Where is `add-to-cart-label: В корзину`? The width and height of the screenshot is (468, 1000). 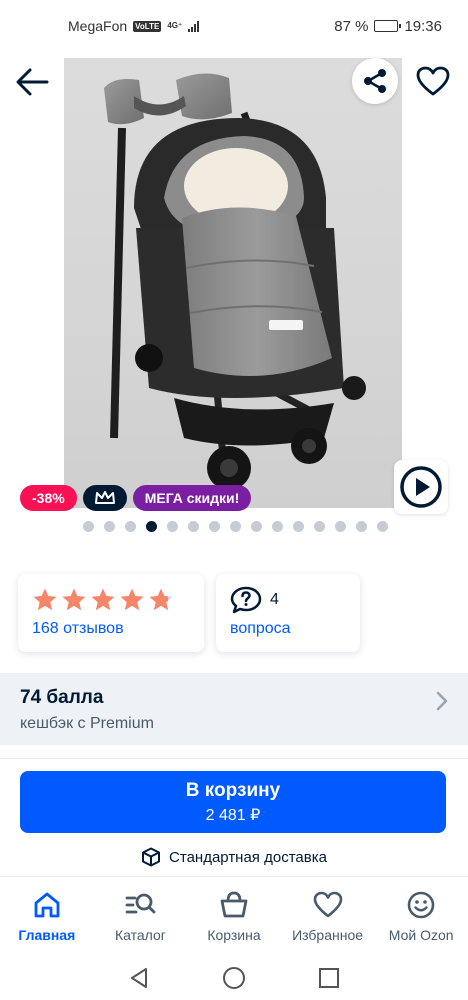
add-to-cart-label: В корзину is located at coordinates (233, 790).